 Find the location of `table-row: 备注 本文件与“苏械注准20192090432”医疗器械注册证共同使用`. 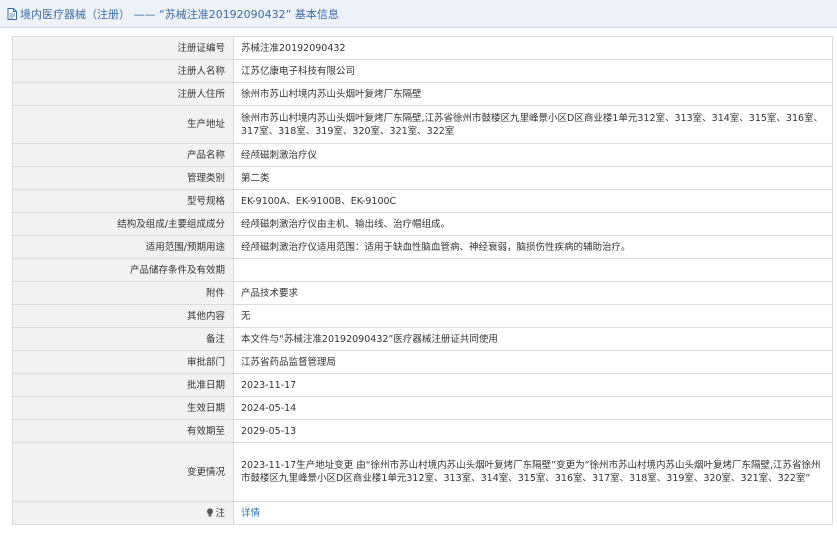

table-row: 备注 本文件与“苏械注准20192090432”医疗器械注册证共同使用 is located at coordinates (422, 339).